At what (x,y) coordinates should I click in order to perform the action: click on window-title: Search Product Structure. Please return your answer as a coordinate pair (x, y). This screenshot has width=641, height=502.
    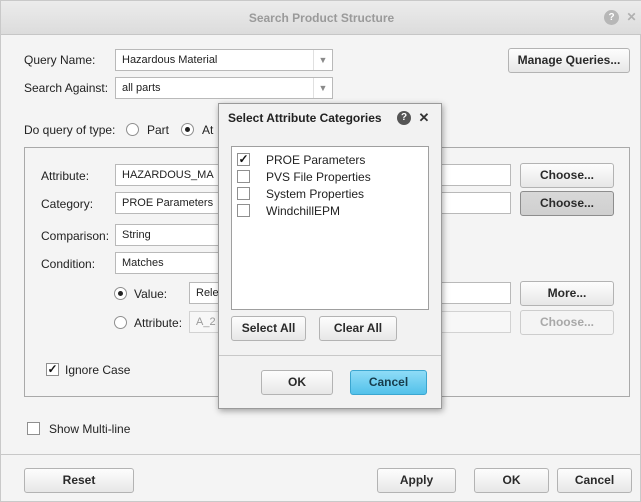
    Looking at the image, I should click on (321, 18).